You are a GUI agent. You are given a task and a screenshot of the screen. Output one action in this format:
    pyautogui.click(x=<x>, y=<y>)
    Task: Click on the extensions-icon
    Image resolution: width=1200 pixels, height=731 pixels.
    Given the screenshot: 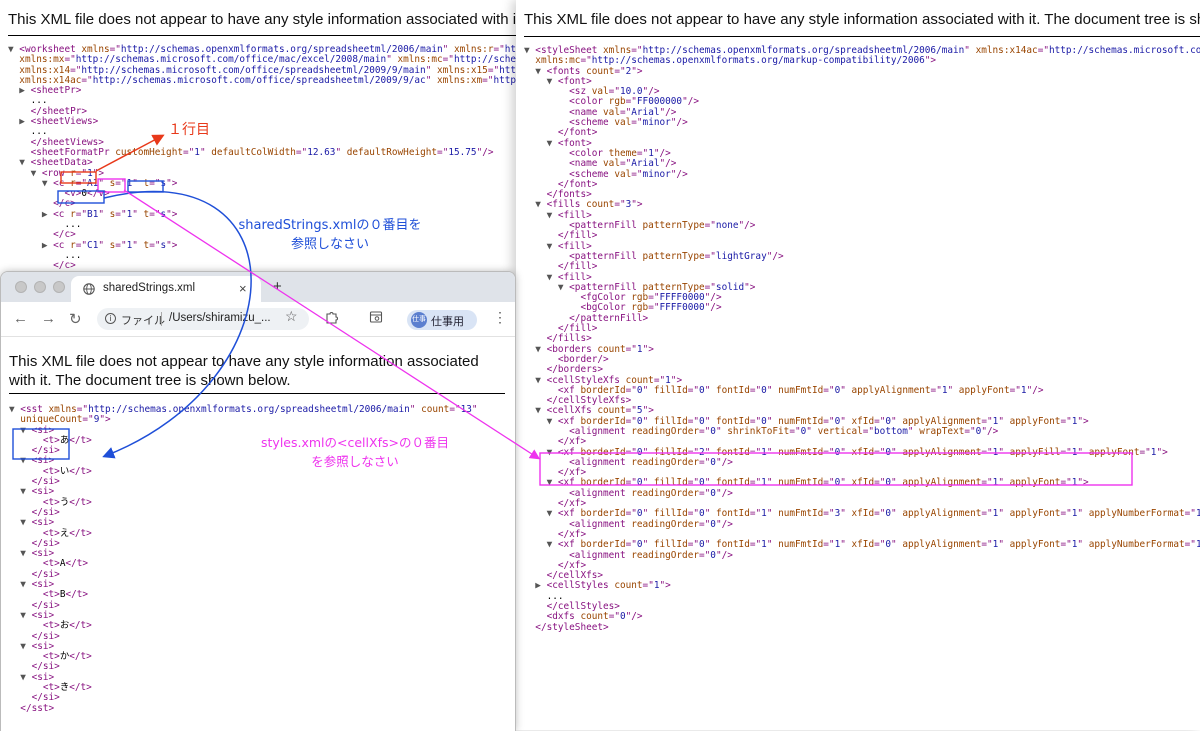 What is the action you would take?
    pyautogui.click(x=332, y=317)
    